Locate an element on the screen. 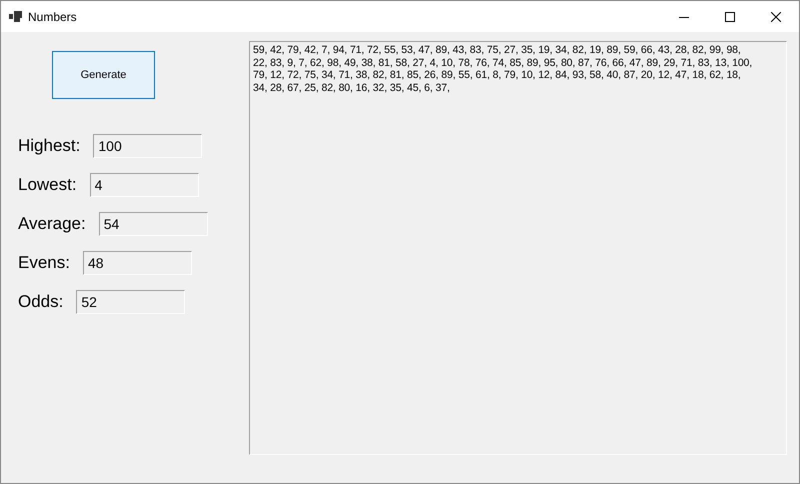 The height and width of the screenshot is (484, 800). stat-field: 100 is located at coordinates (147, 146).